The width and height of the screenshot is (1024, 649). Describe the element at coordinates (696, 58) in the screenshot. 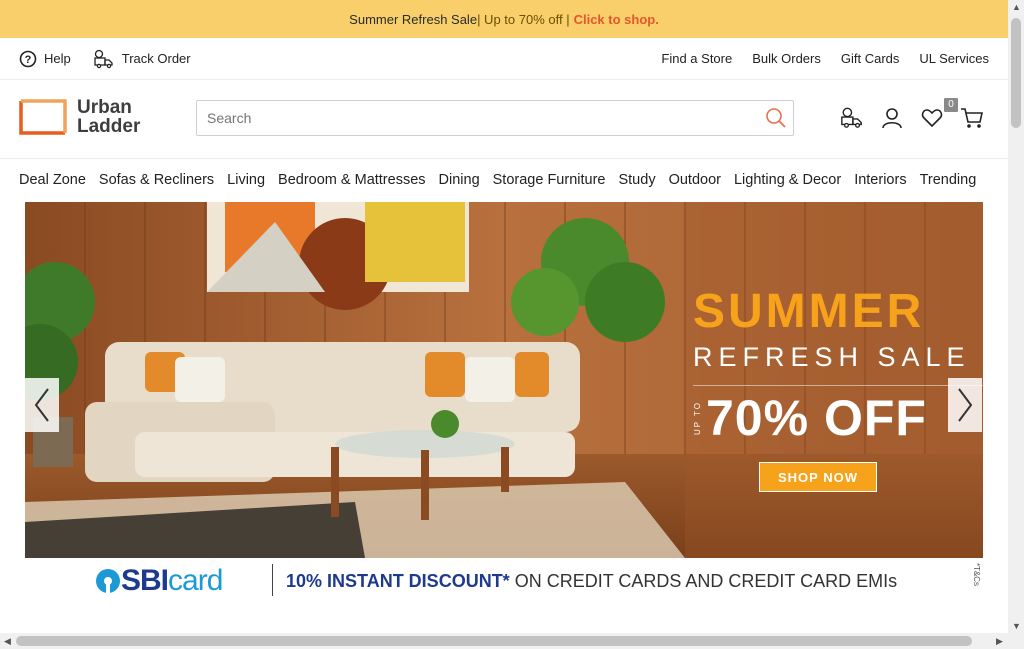

I see `find-store-link: Find a Store` at that location.